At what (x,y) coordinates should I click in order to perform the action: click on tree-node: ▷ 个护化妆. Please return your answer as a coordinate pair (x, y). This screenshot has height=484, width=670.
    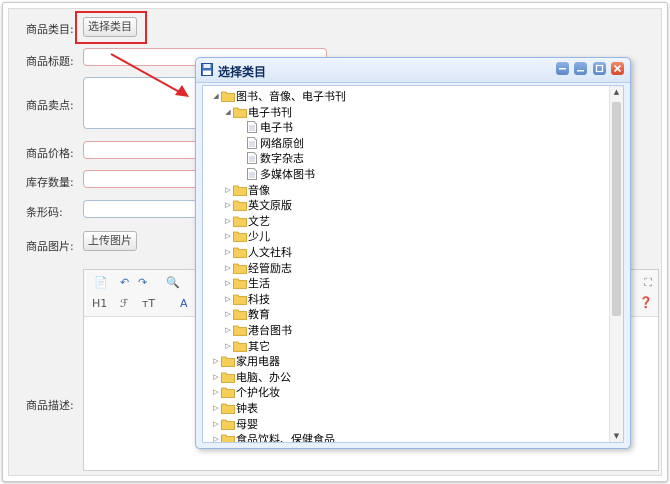
    Looking at the image, I should click on (245, 392).